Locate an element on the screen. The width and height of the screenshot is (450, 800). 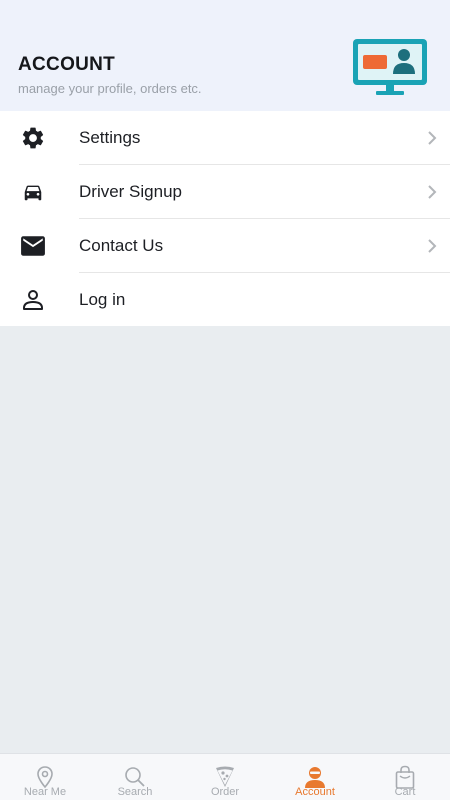
gear-icon is located at coordinates (33, 138).